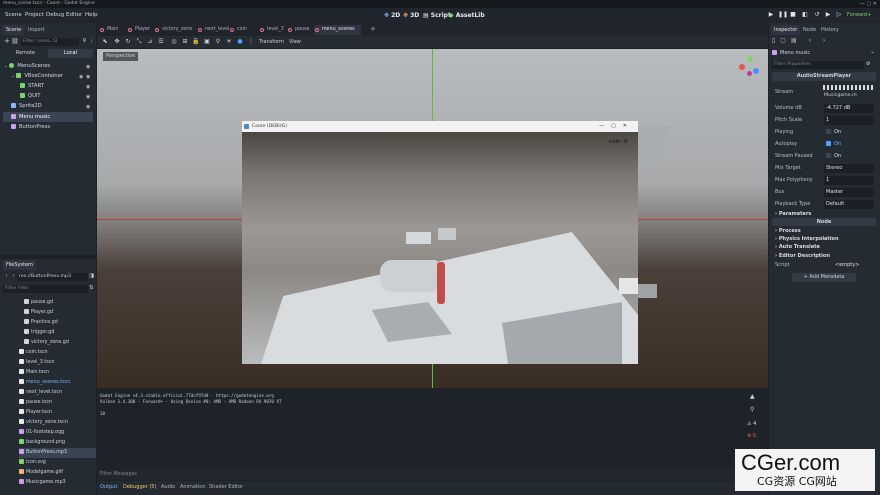 The height and width of the screenshot is (495, 880). Describe the element at coordinates (128, 42) in the screenshot. I see `rotate-icon: ↻` at that location.